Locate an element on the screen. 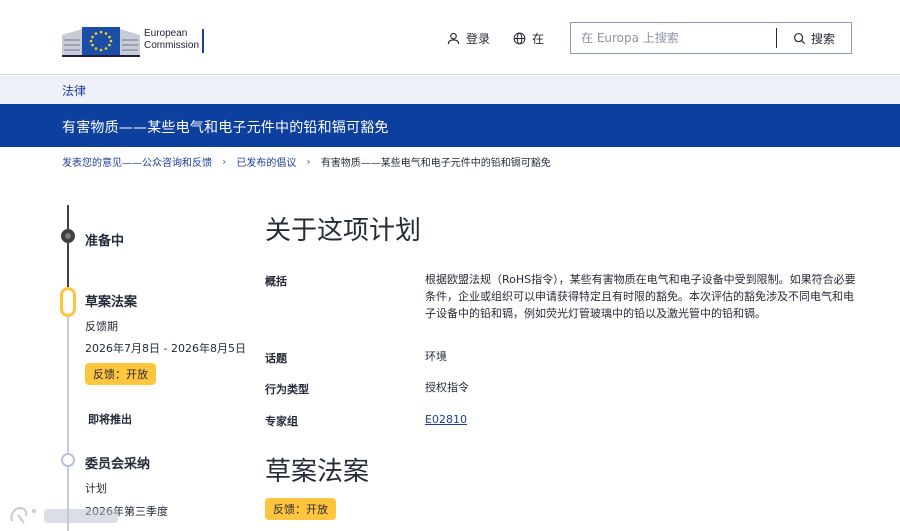  logo-divider is located at coordinates (203, 41).